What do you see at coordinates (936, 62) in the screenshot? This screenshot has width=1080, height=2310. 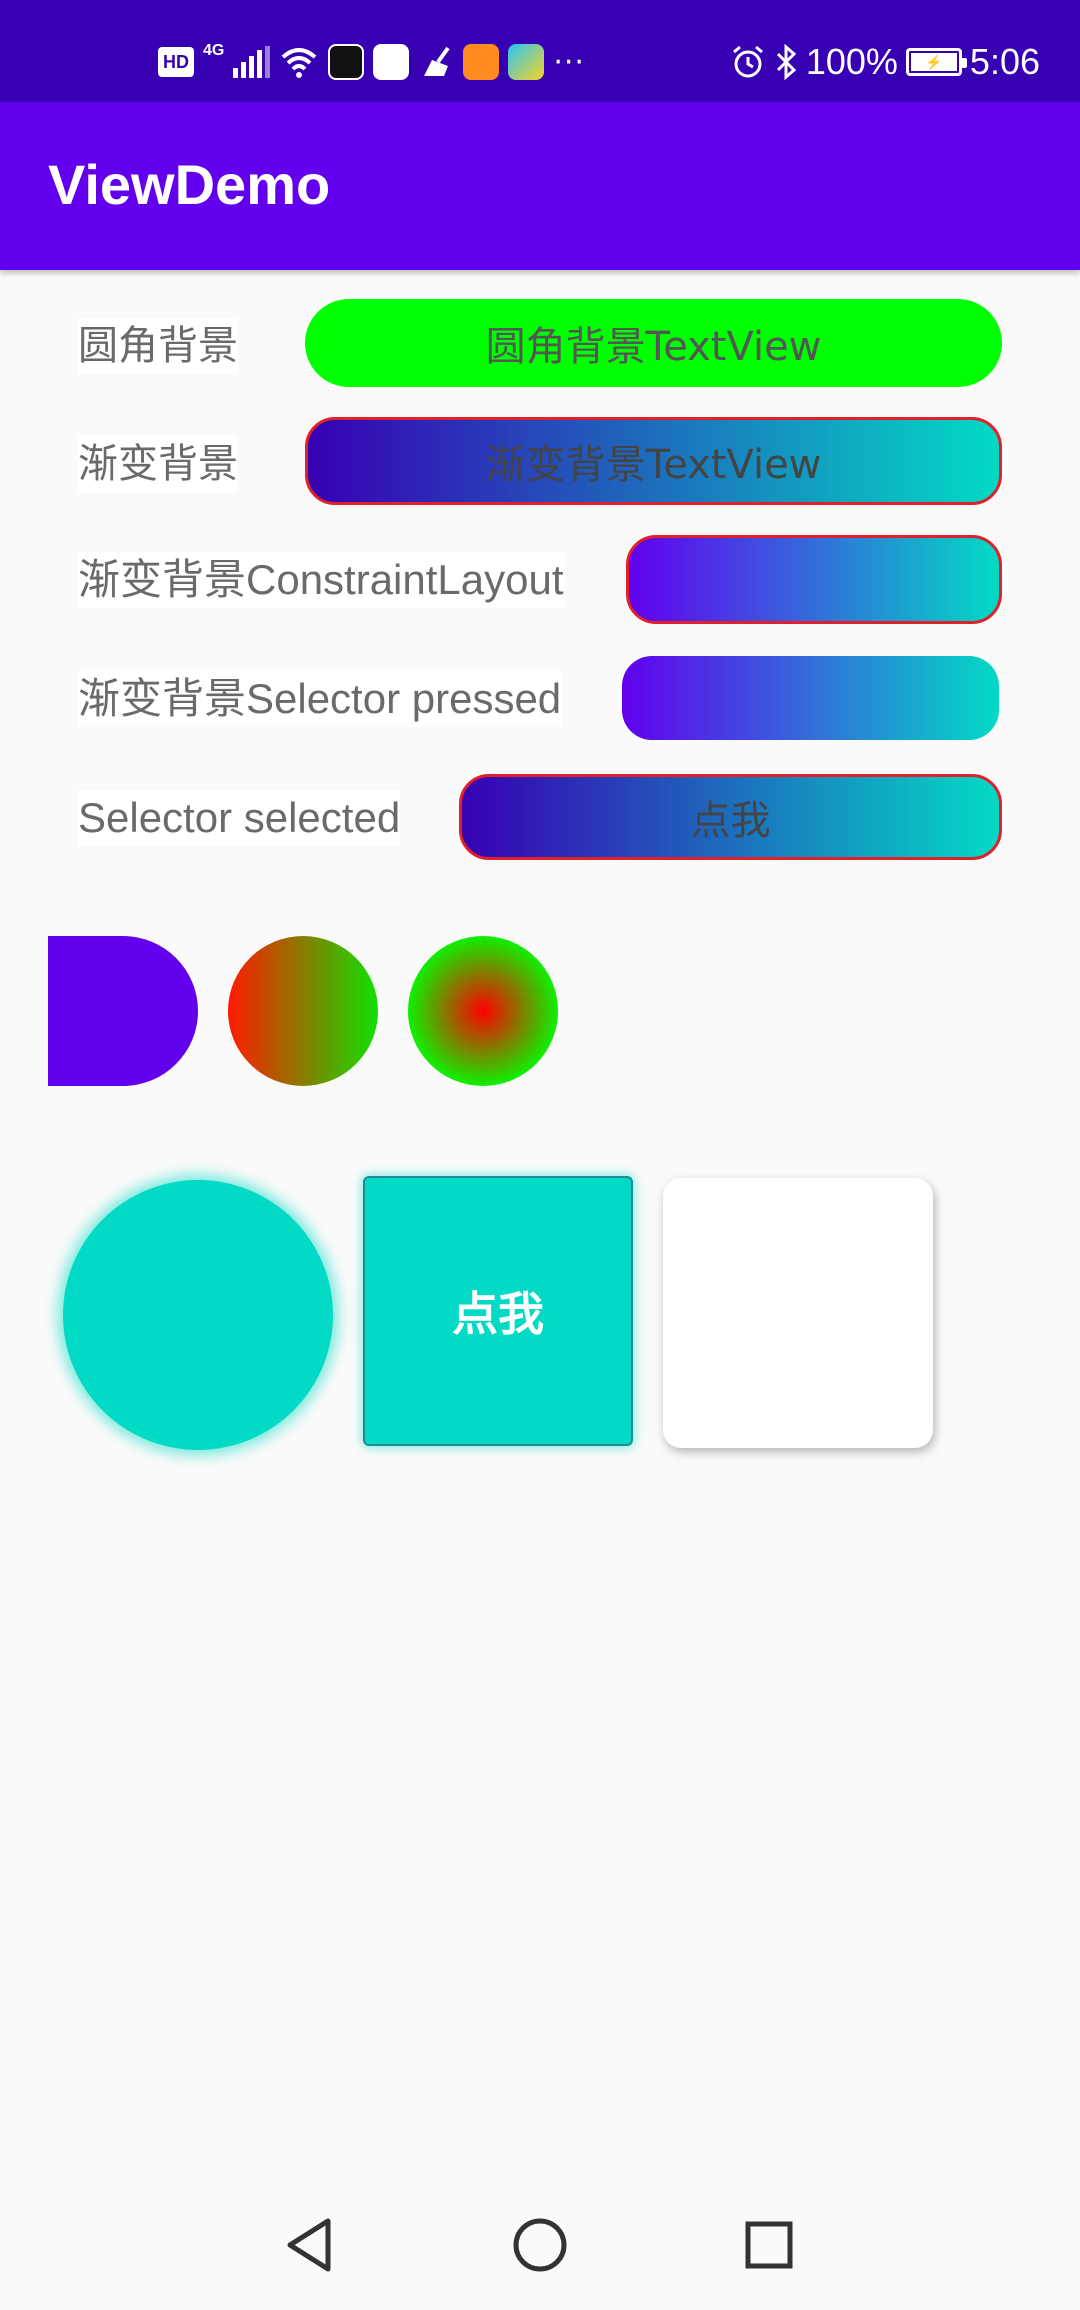 I see `battery-icon: ⚡` at bounding box center [936, 62].